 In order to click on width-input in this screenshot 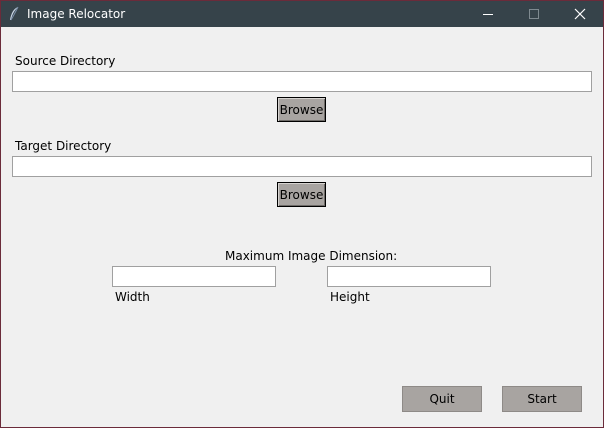, I will do `click(194, 276)`.